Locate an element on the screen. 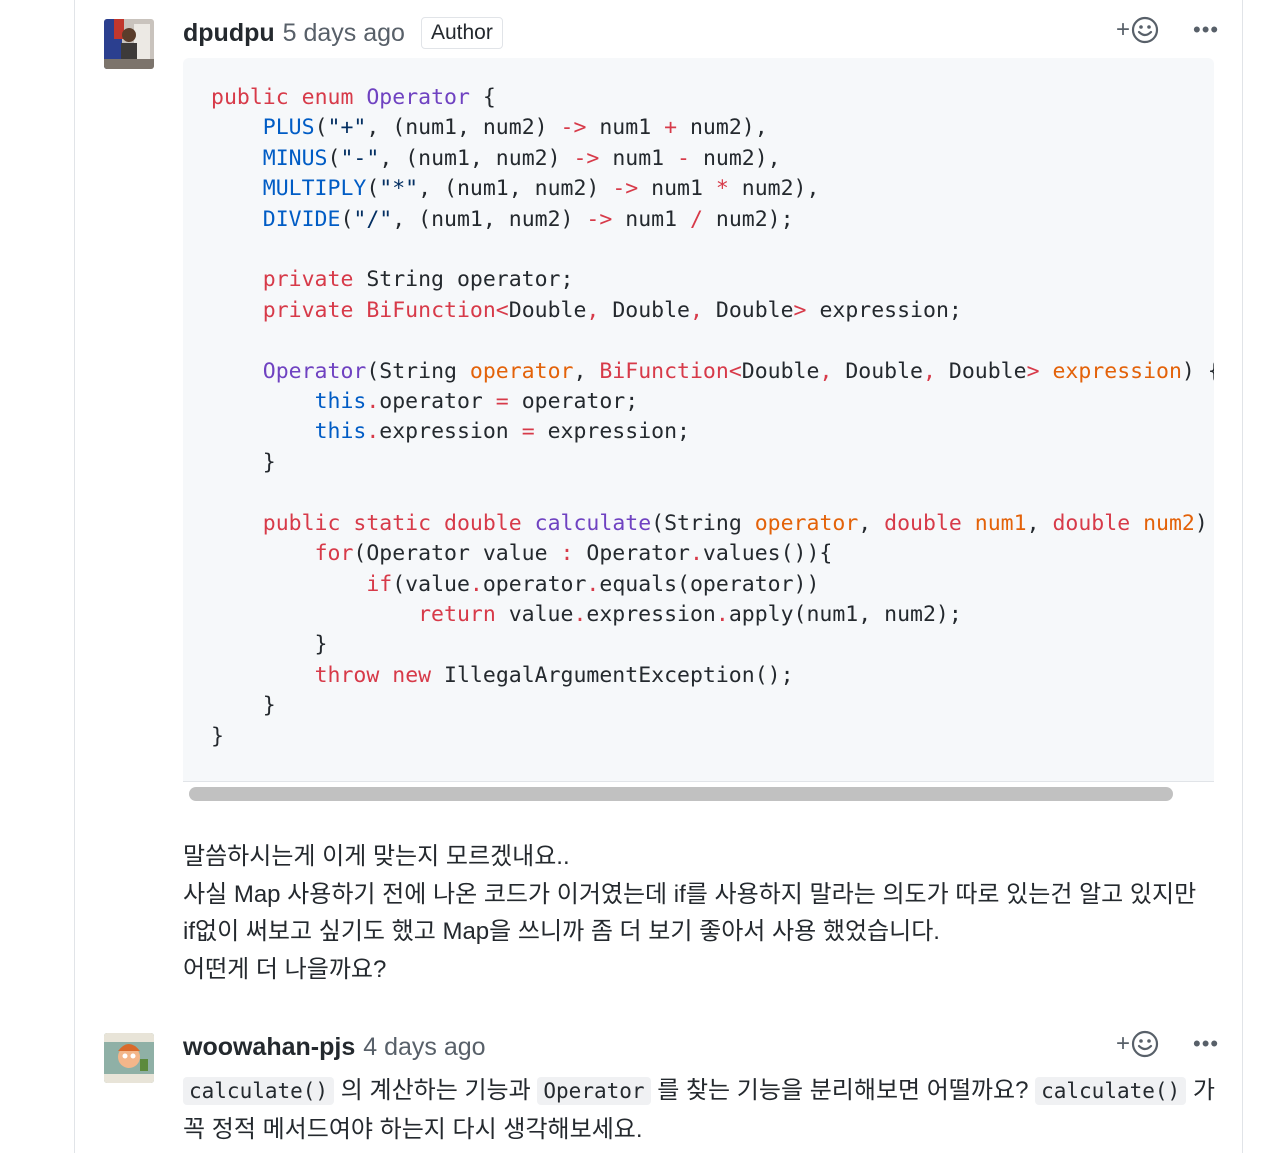 This screenshot has width=1280, height=1153. comment-line: 말씀하시는게 이게 맞는지 모르겠내요.. is located at coordinates (376, 856).